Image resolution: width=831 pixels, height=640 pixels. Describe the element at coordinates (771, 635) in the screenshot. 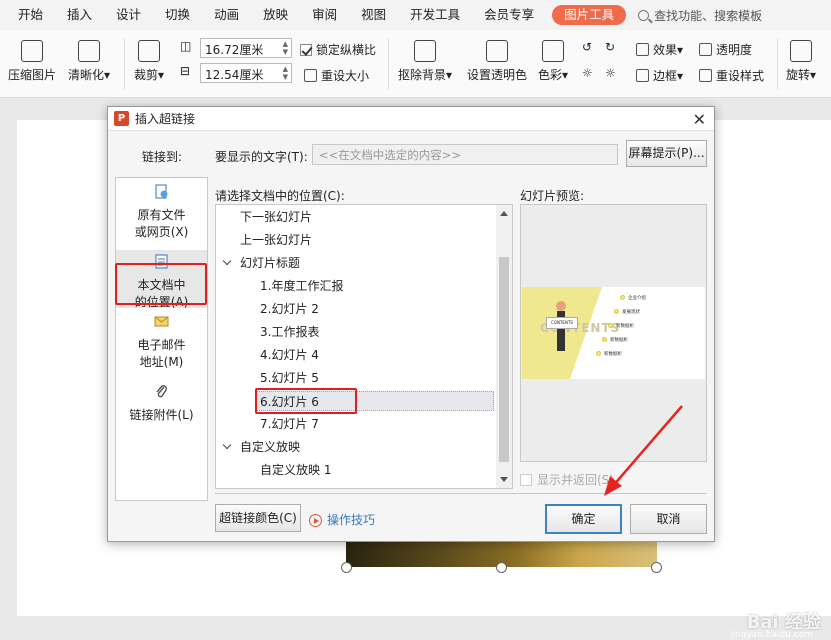

I see `watermark-url: jingyan.baidu.com` at that location.